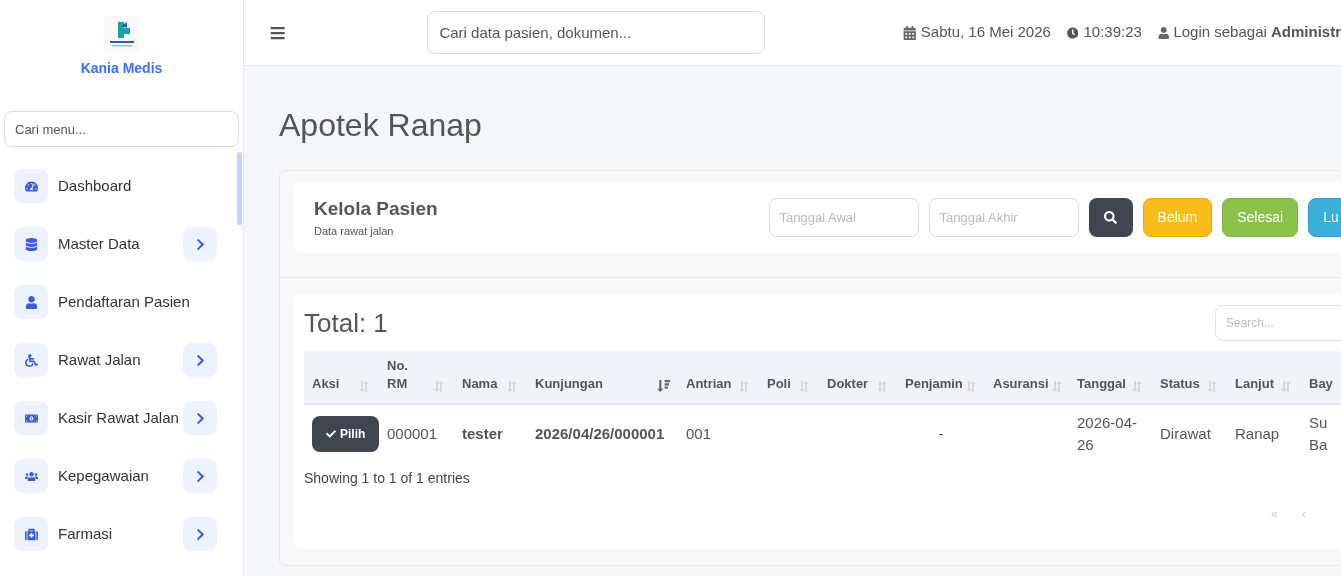 The image size is (1341, 576). What do you see at coordinates (482, 433) in the screenshot?
I see `table-cell: tester` at bounding box center [482, 433].